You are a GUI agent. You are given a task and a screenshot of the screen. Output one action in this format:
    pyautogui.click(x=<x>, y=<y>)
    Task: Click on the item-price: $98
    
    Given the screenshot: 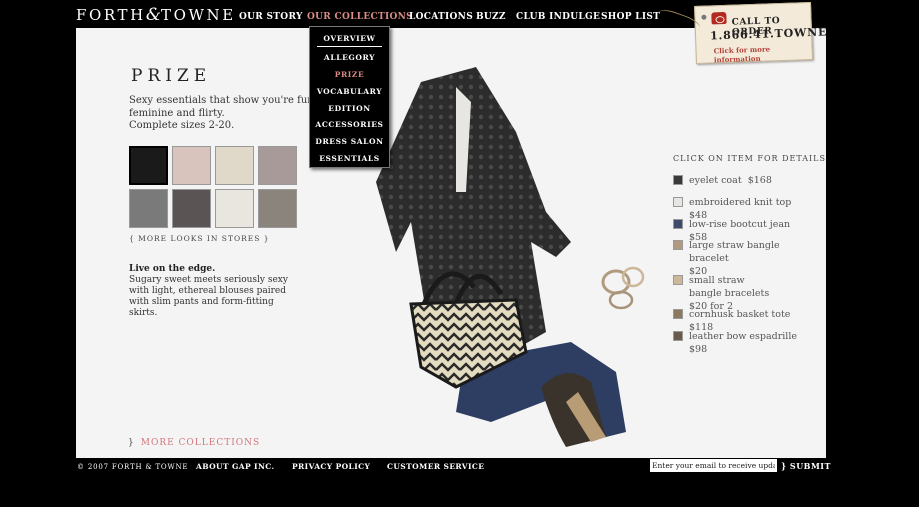 What is the action you would take?
    pyautogui.click(x=698, y=349)
    